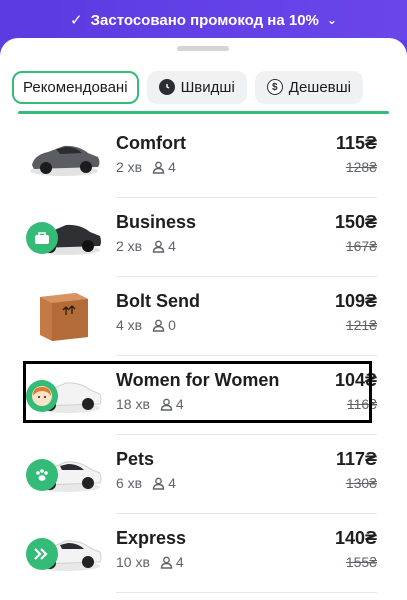  Describe the element at coordinates (207, 87) in the screenshot. I see `filter-faster-label: Швидші` at that location.